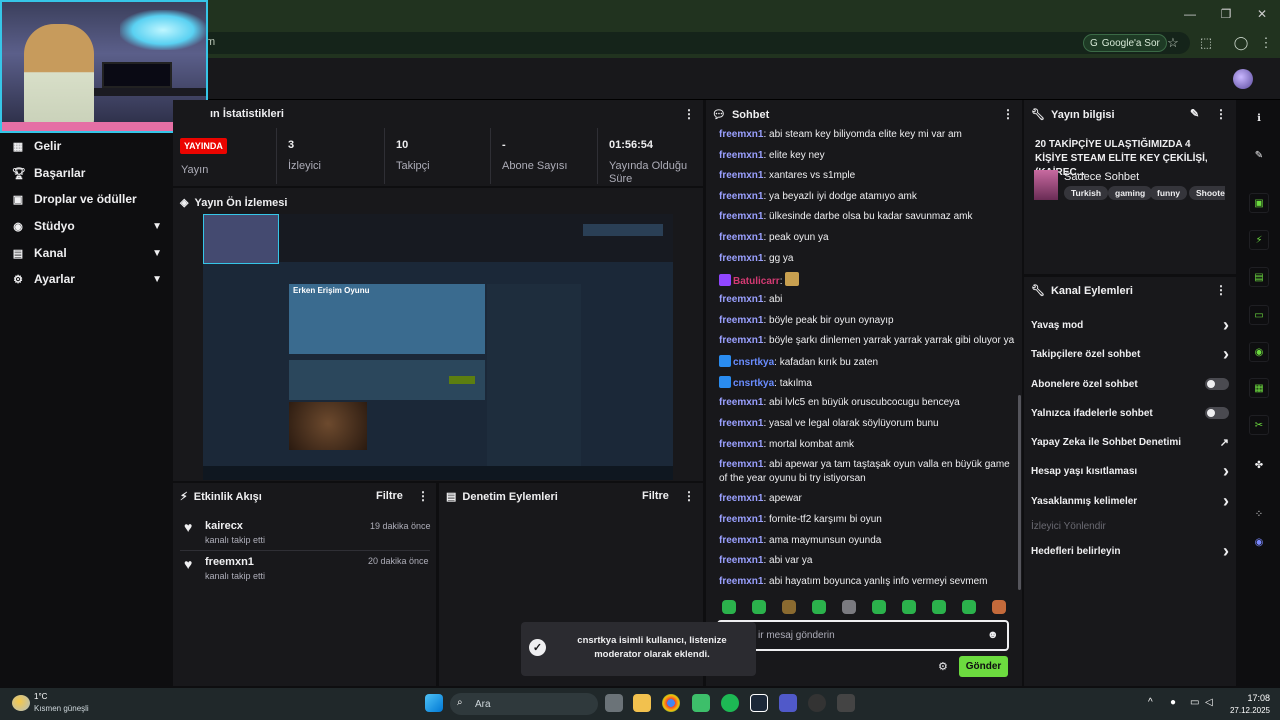 The height and width of the screenshot is (720, 1280). Describe the element at coordinates (524, 704) in the screenshot. I see `taskbar-search` at that location.